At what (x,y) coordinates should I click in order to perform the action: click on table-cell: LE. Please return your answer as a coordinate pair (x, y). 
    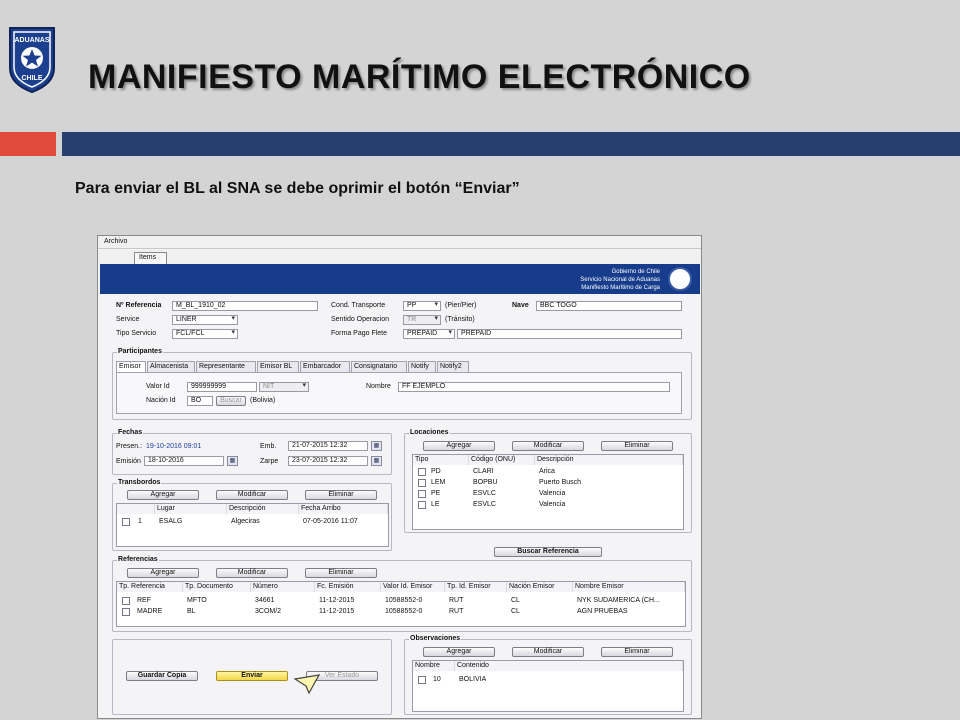
    Looking at the image, I should click on (435, 504).